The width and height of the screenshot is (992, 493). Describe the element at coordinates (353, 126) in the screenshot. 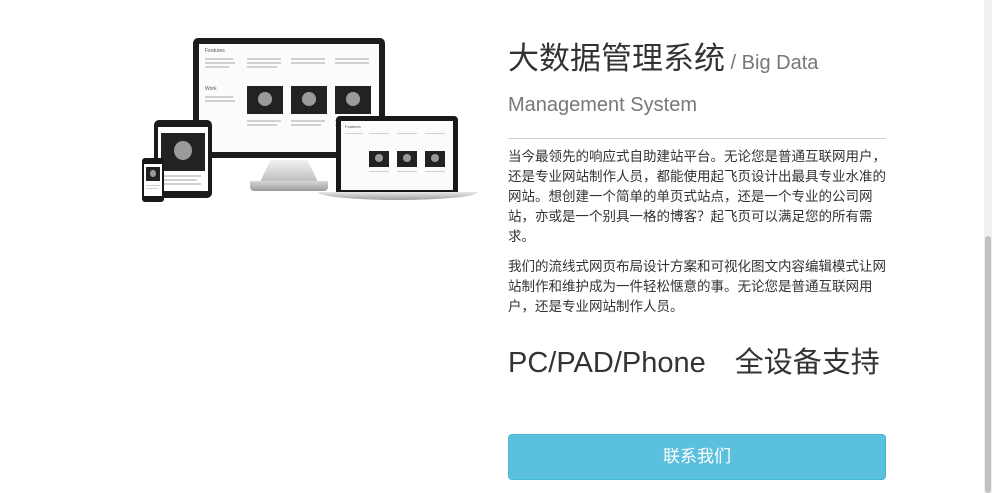

I see `mock-laptop-heading: Features` at that location.